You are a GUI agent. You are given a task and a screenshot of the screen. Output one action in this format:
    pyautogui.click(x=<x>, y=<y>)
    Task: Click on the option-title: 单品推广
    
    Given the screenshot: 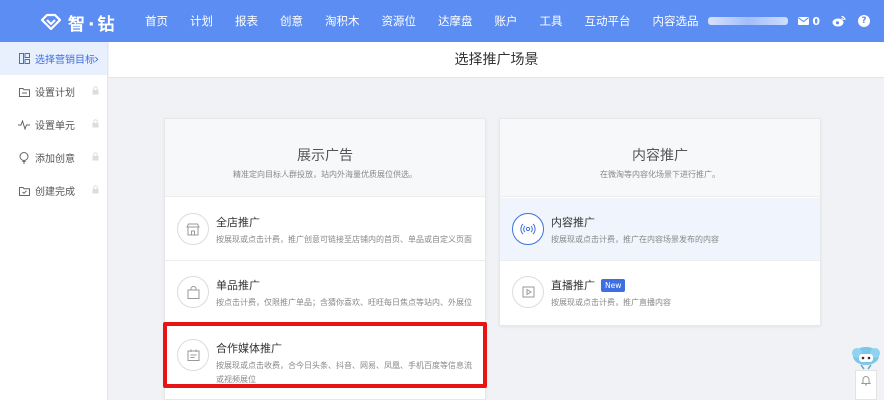 What is the action you would take?
    pyautogui.click(x=238, y=285)
    